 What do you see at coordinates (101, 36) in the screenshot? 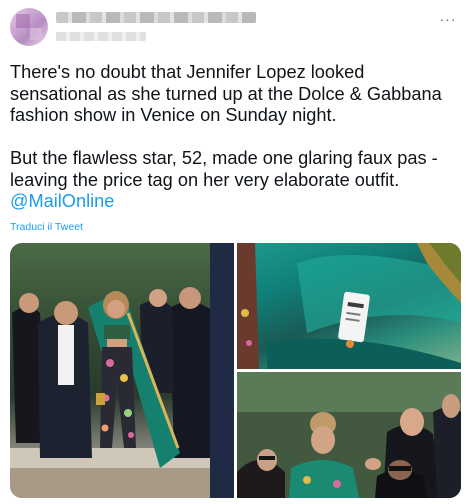
I see `author-handle-blurred` at bounding box center [101, 36].